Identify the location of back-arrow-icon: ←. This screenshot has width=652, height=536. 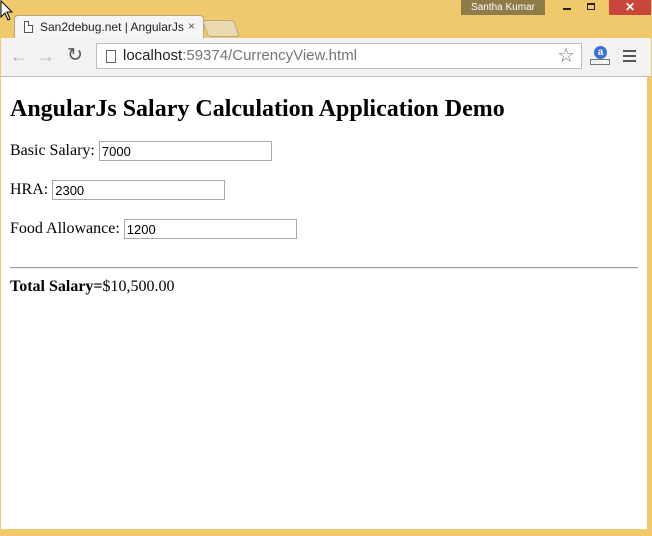
(19, 56).